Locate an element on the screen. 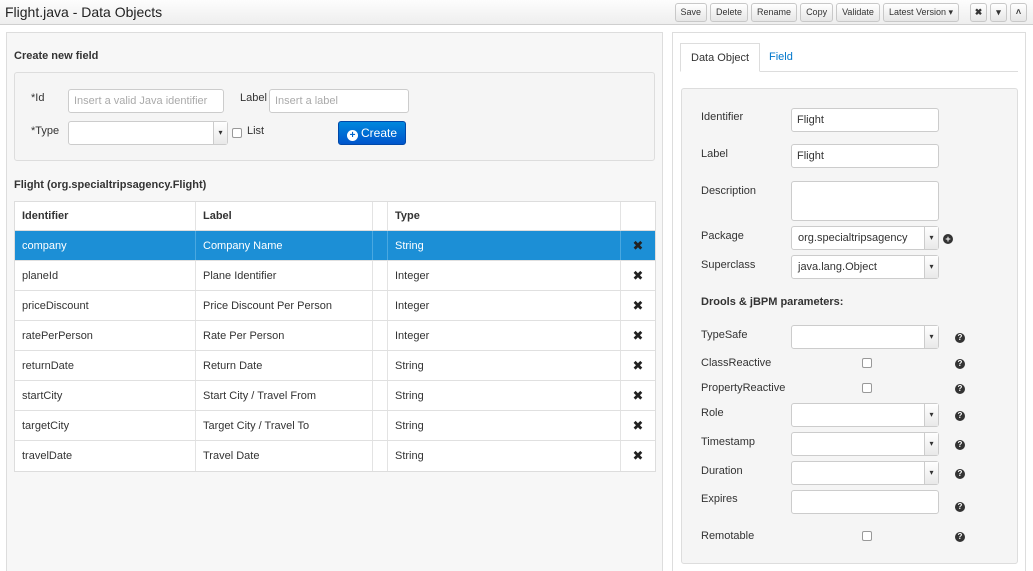 The width and height of the screenshot is (1033, 571). timestamp-label: Timestamp is located at coordinates (728, 442).